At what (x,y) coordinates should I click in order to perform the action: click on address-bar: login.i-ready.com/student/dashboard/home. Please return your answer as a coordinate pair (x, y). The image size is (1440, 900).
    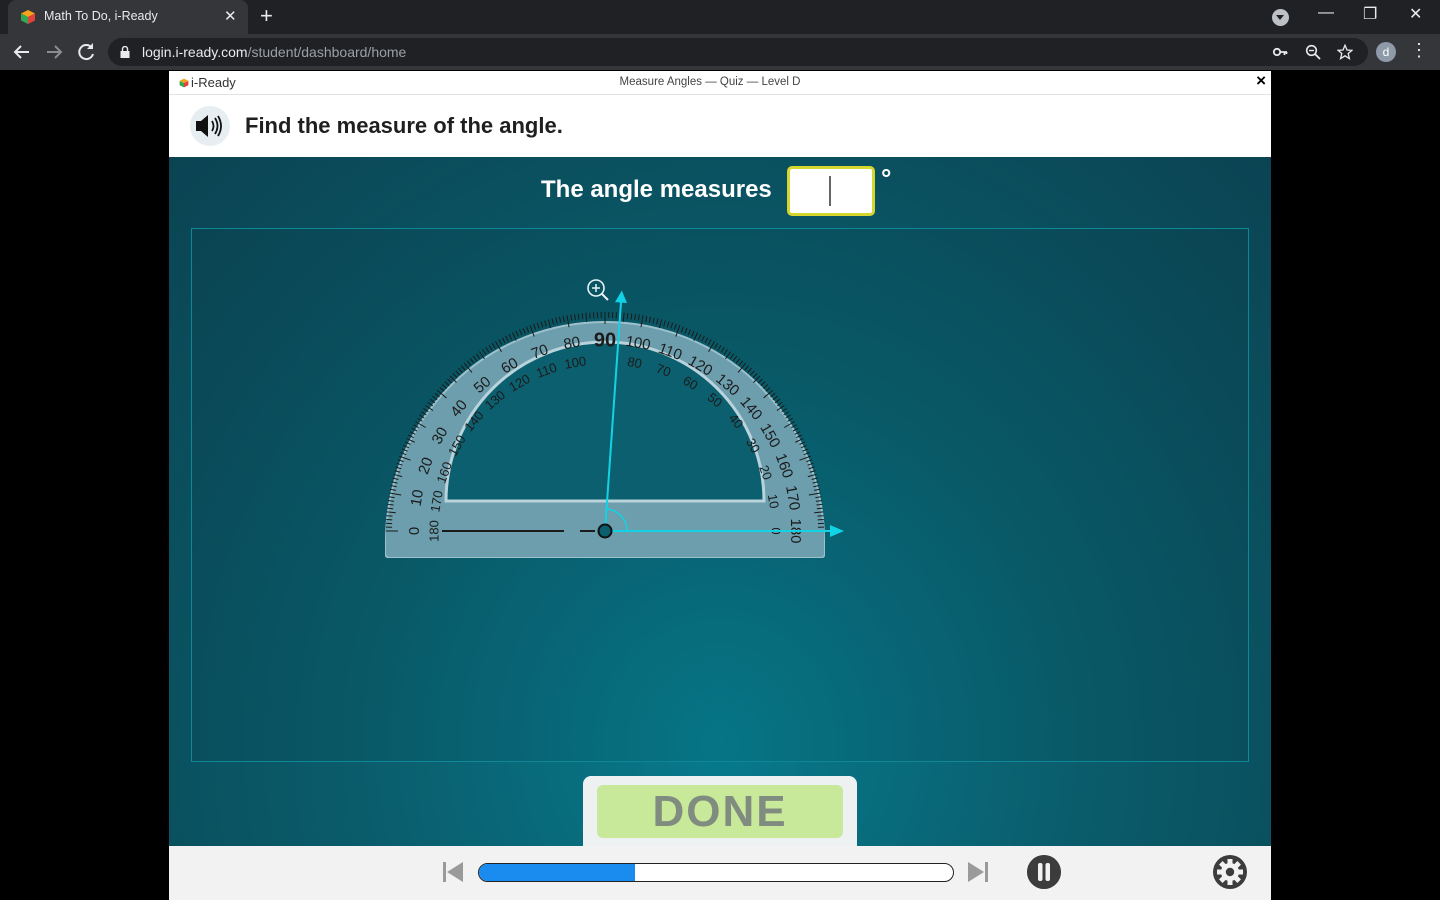
    Looking at the image, I should click on (738, 52).